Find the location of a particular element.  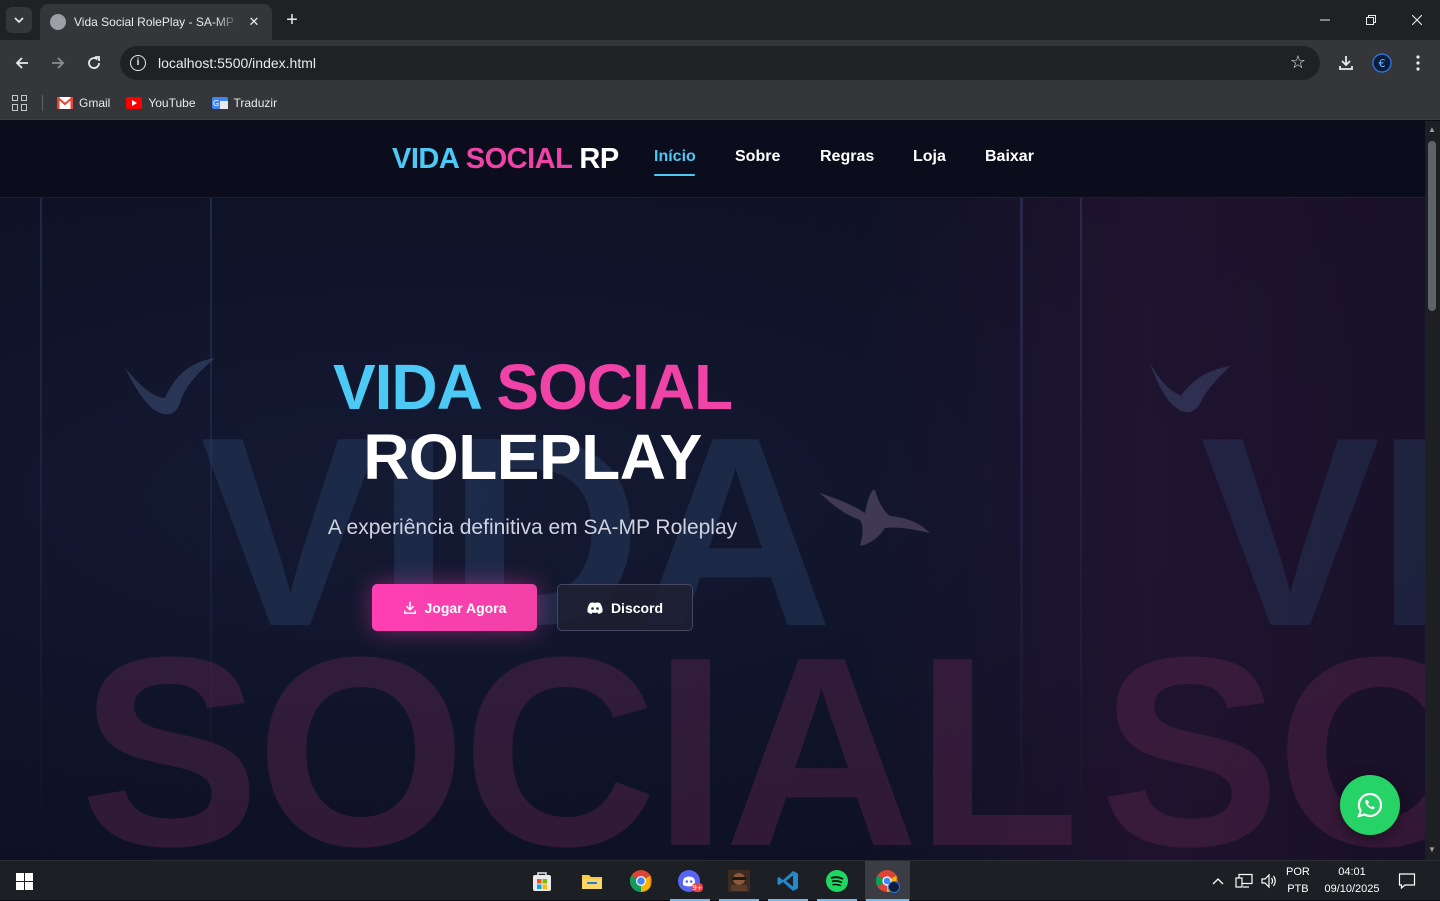

taskbar-game is located at coordinates (739, 881).